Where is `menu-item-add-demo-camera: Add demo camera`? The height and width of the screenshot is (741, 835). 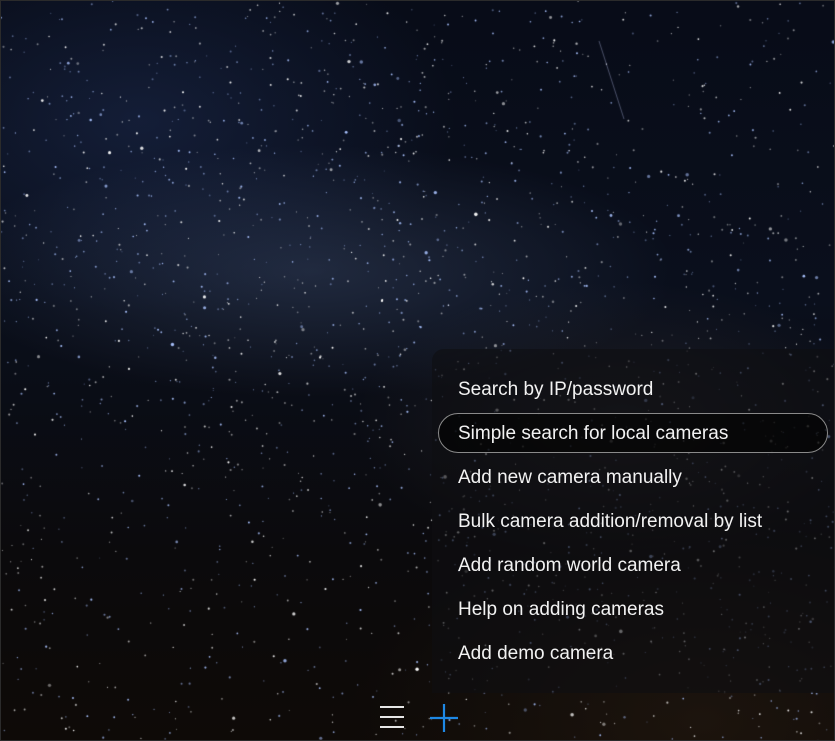
menu-item-add-demo-camera: Add demo camera is located at coordinates (633, 653).